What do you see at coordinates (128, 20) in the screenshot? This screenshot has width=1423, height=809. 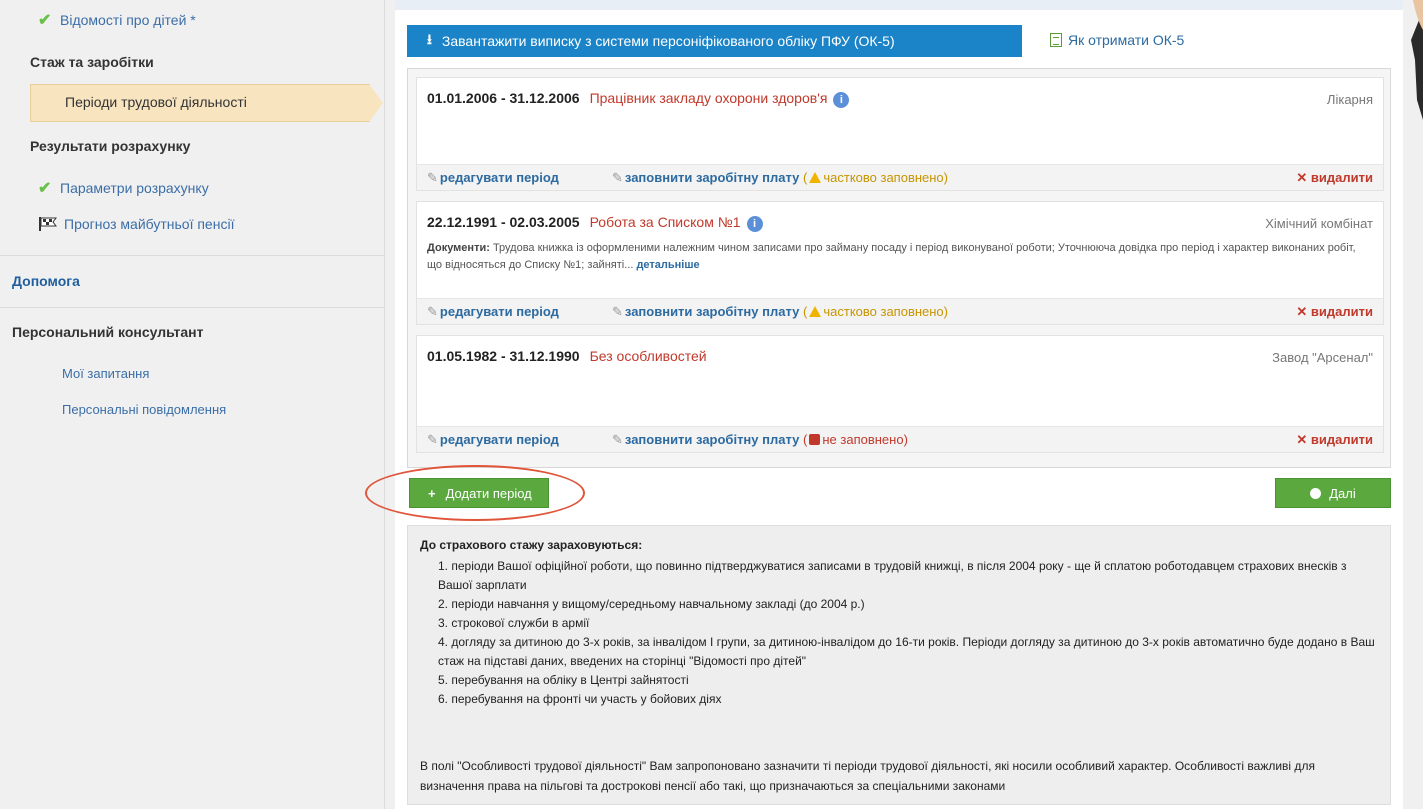 I see `sidebar-item-label: Відомості про дітей *` at bounding box center [128, 20].